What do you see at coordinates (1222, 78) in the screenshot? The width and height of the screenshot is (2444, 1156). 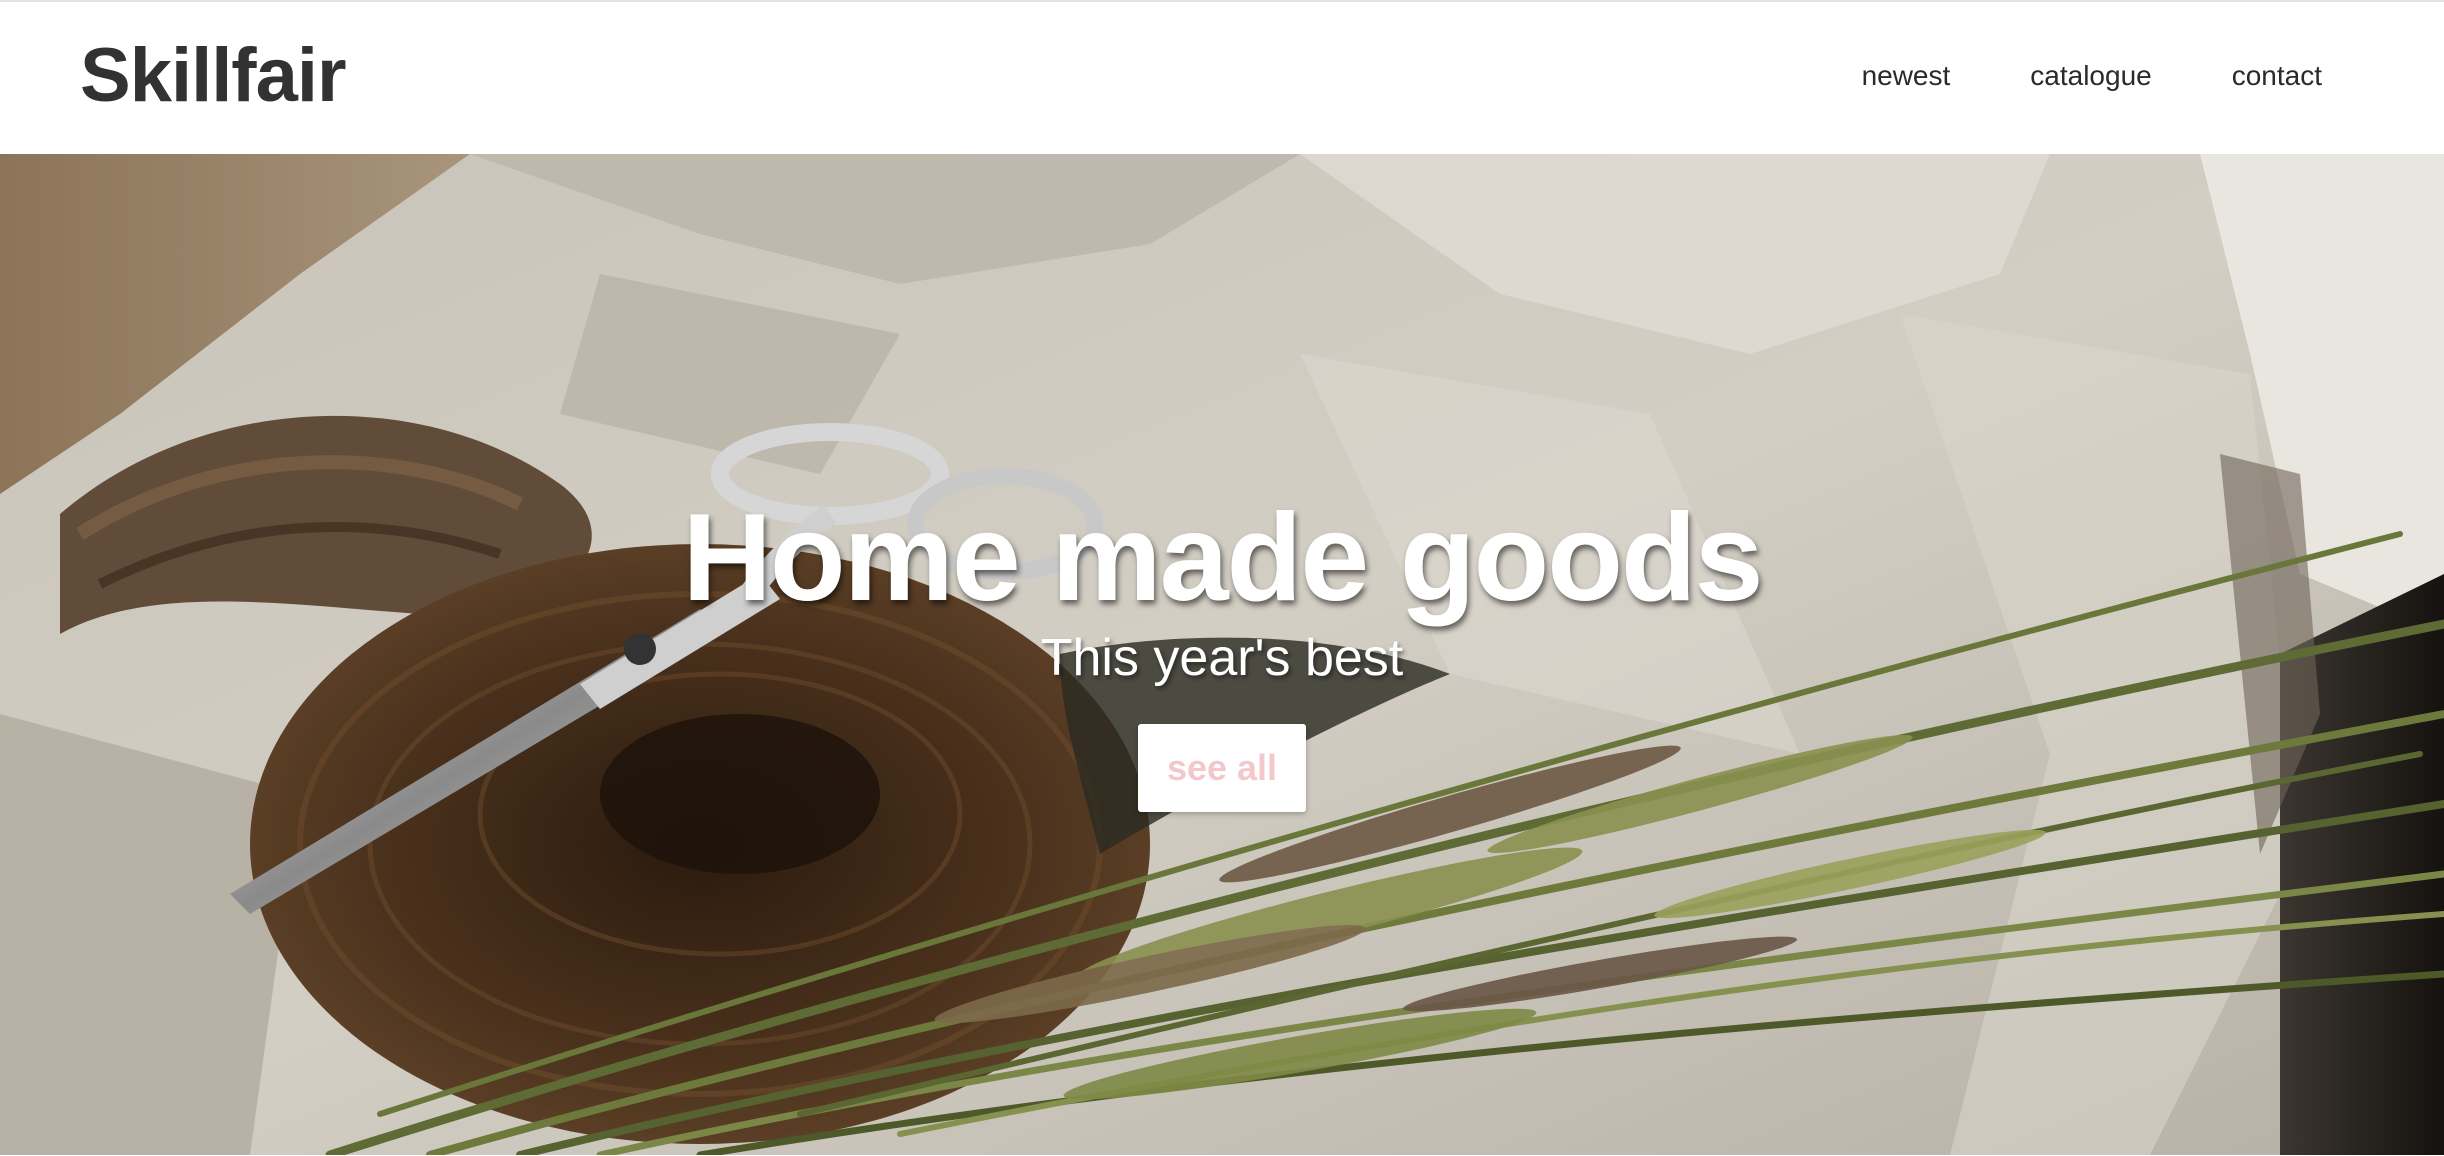 I see `site-header: Skillfair newest catalogue contact` at bounding box center [1222, 78].